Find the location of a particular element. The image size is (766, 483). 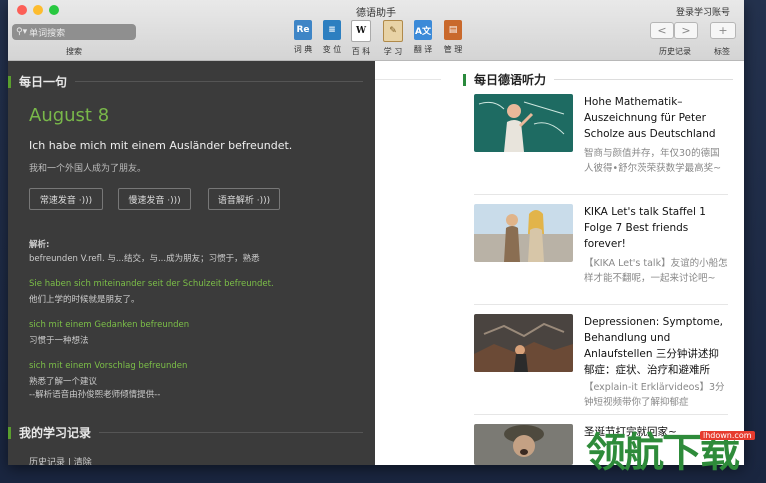

daily-section-title: 每日一句 is located at coordinates (43, 82).